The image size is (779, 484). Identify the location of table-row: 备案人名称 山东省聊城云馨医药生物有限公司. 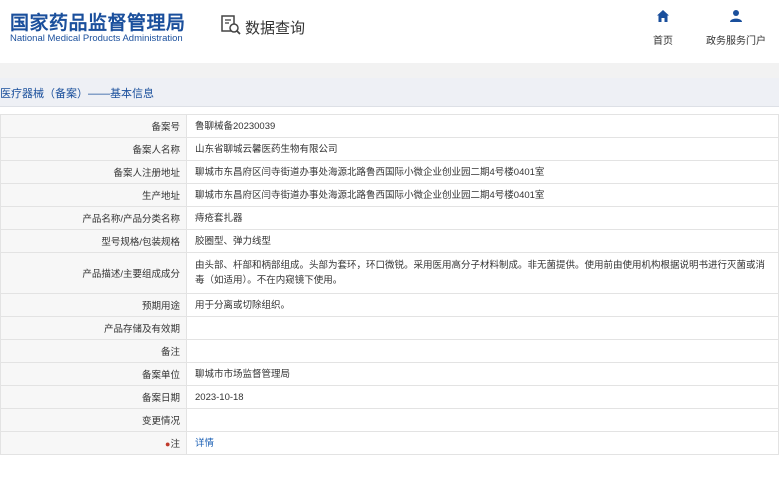
(389, 149).